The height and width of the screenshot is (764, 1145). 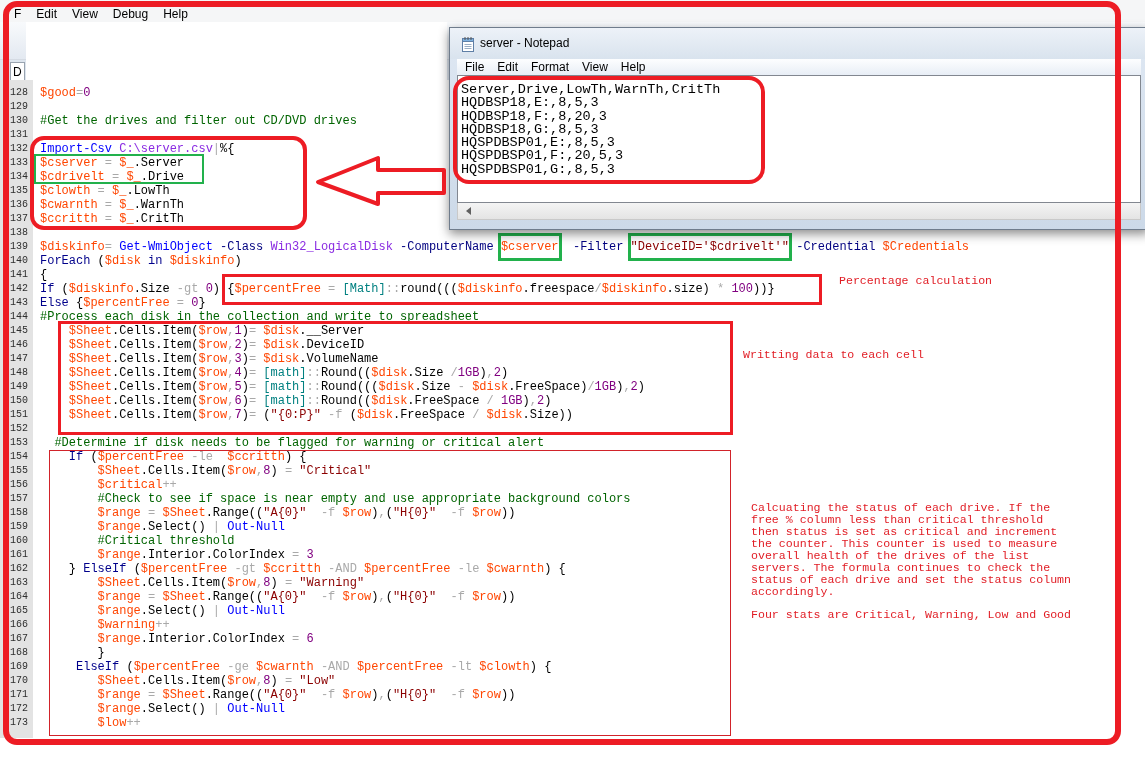 I want to click on text-line: HQSPDBSP01,F:,20,5,3, so click(x=542, y=156).